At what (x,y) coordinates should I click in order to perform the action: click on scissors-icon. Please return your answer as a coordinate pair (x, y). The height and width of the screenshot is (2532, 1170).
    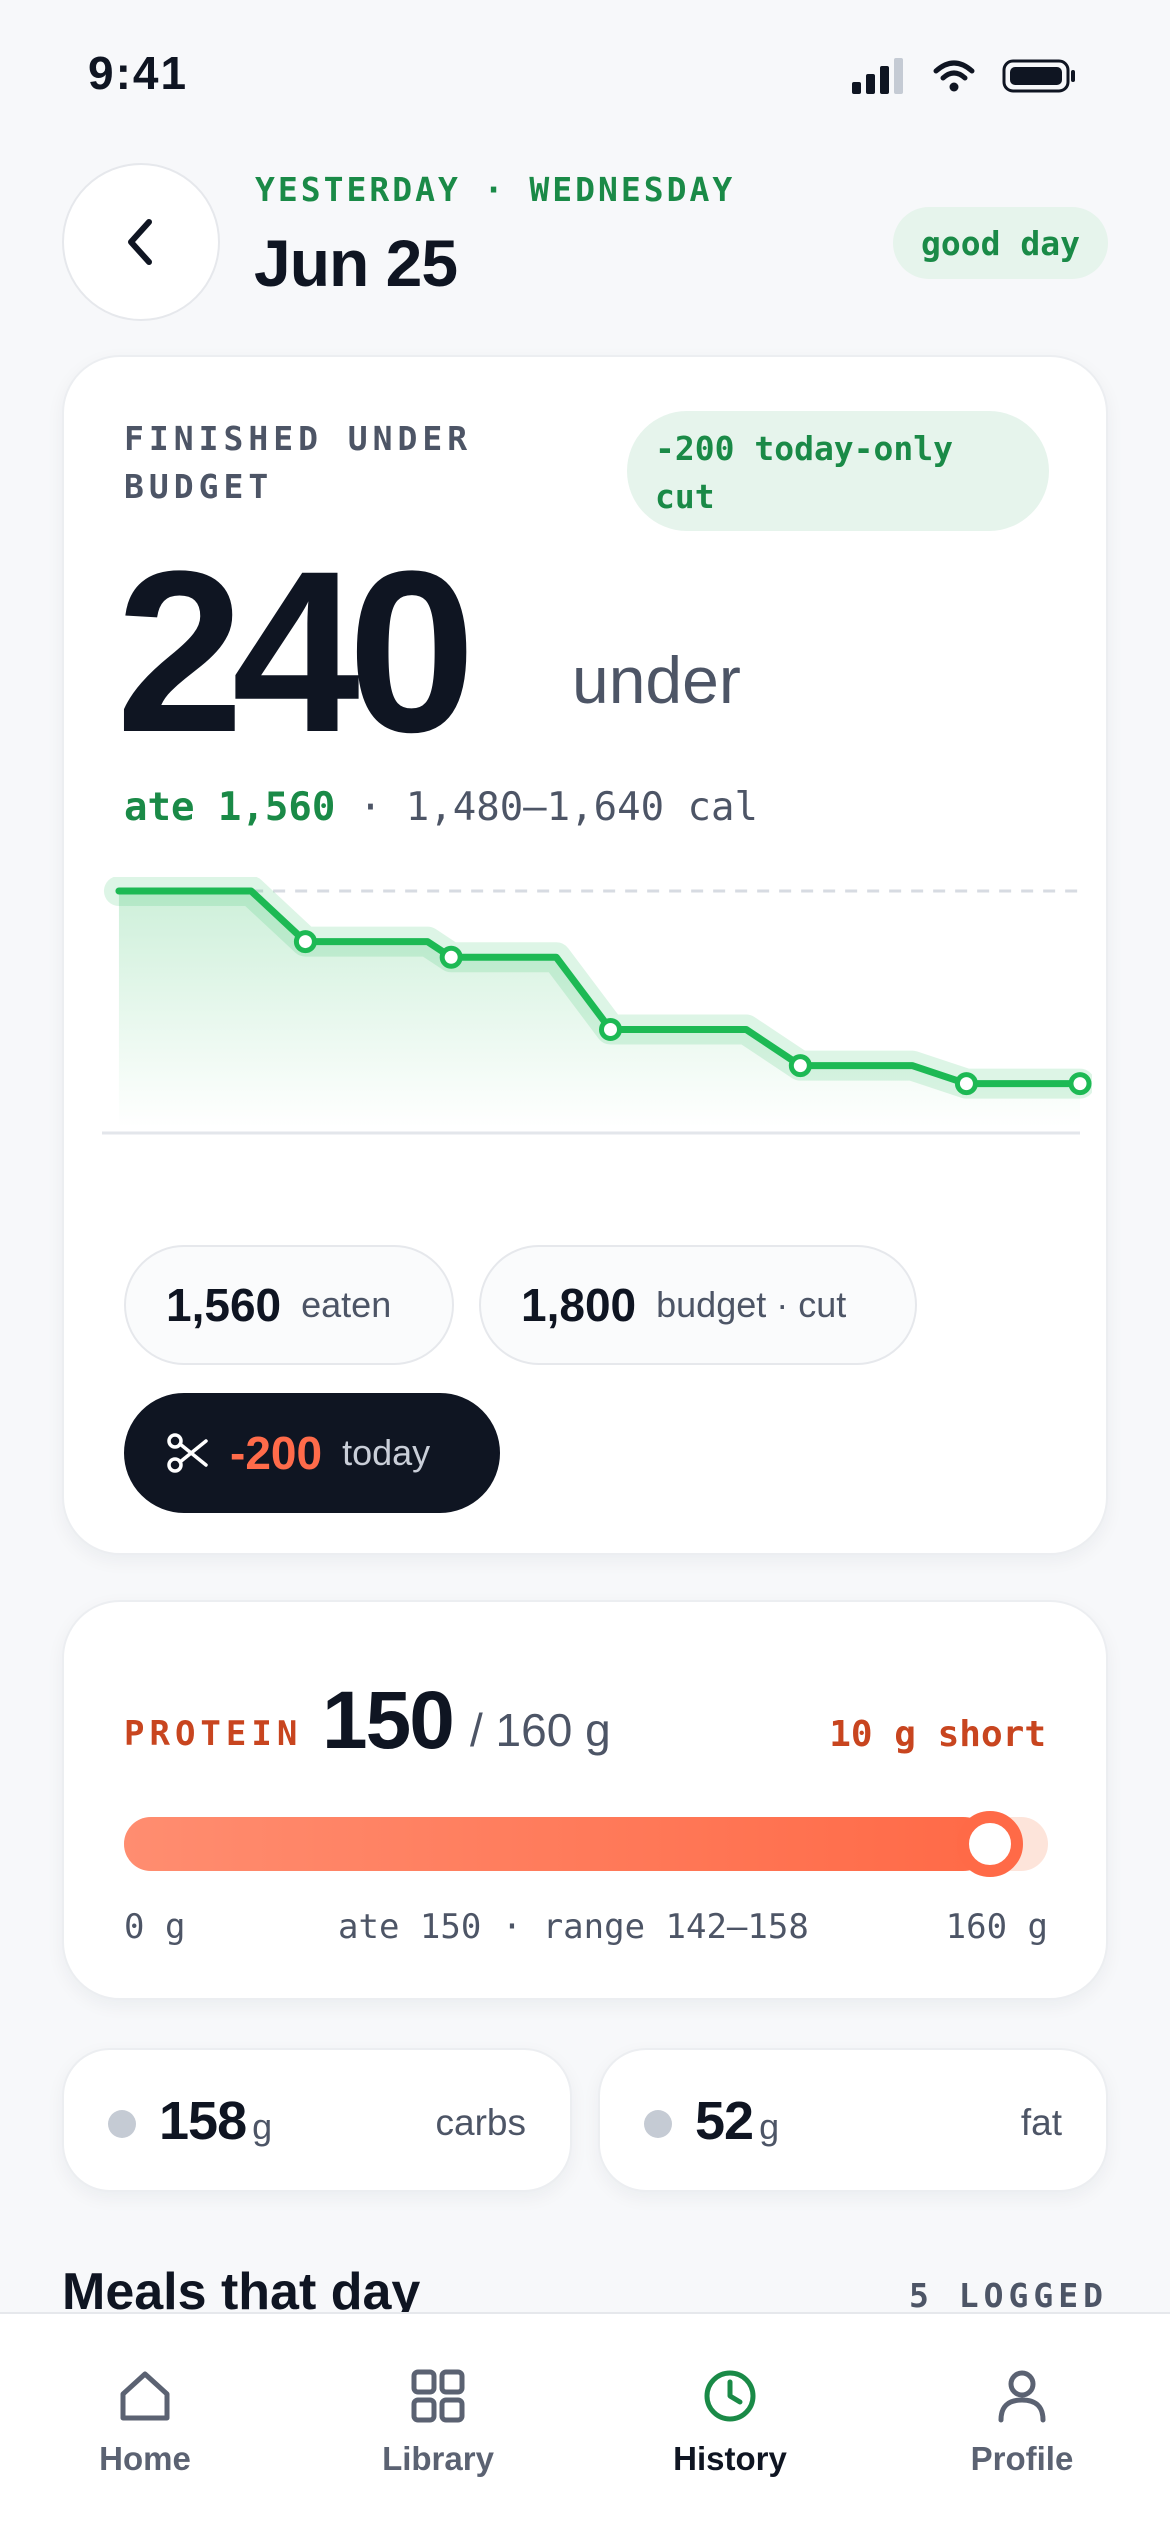
    Looking at the image, I should click on (187, 1453).